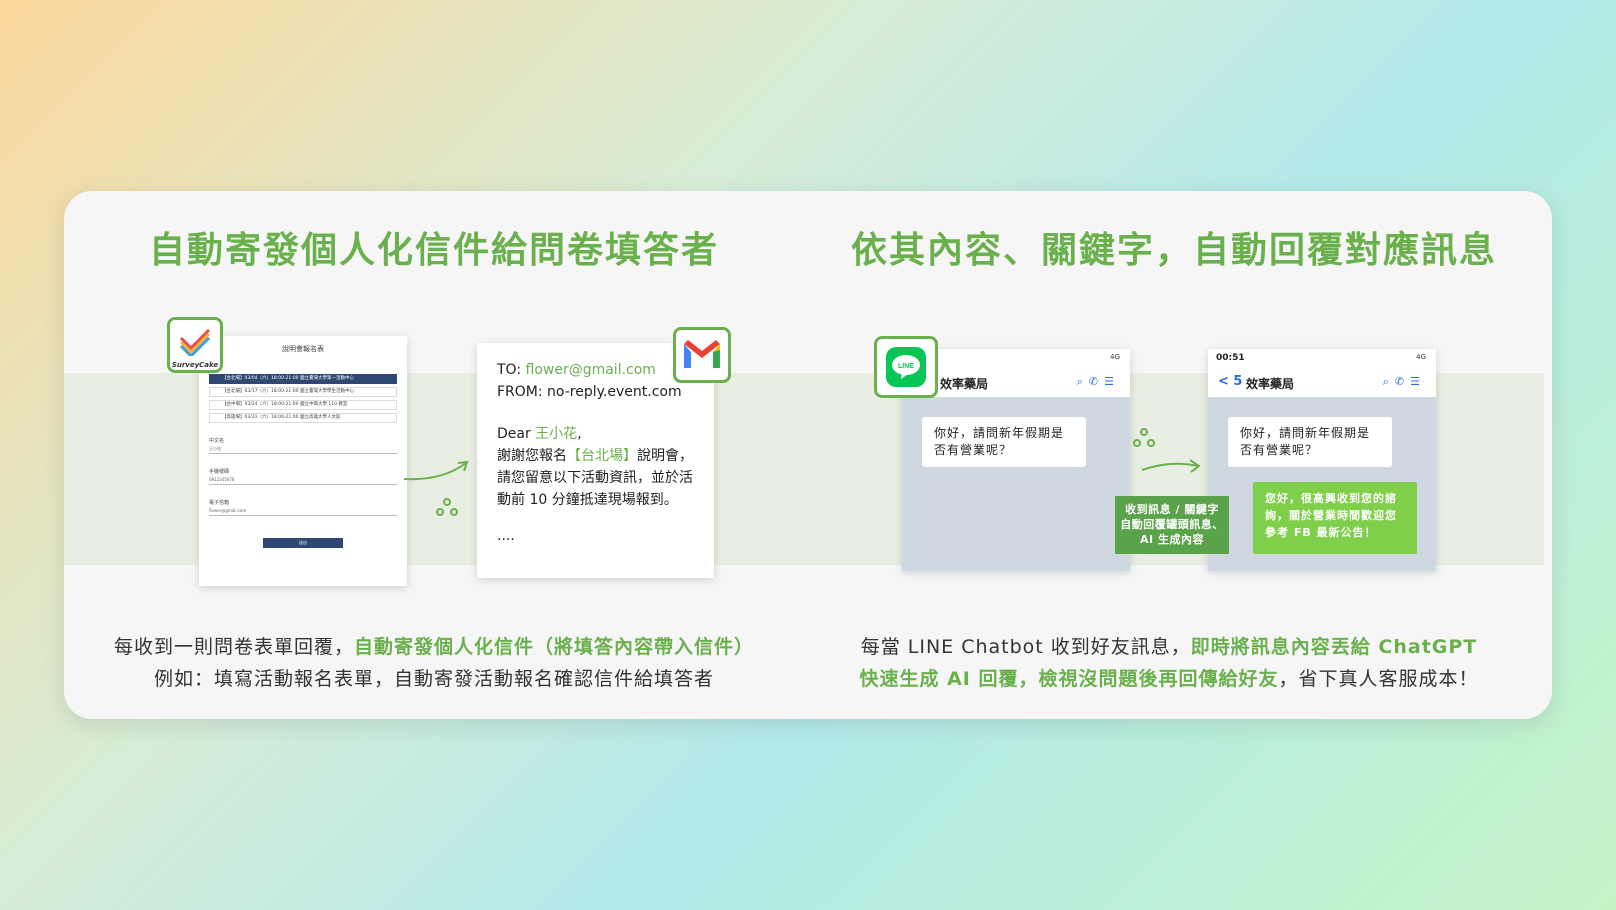  I want to click on back-button: < 5, so click(1230, 381).